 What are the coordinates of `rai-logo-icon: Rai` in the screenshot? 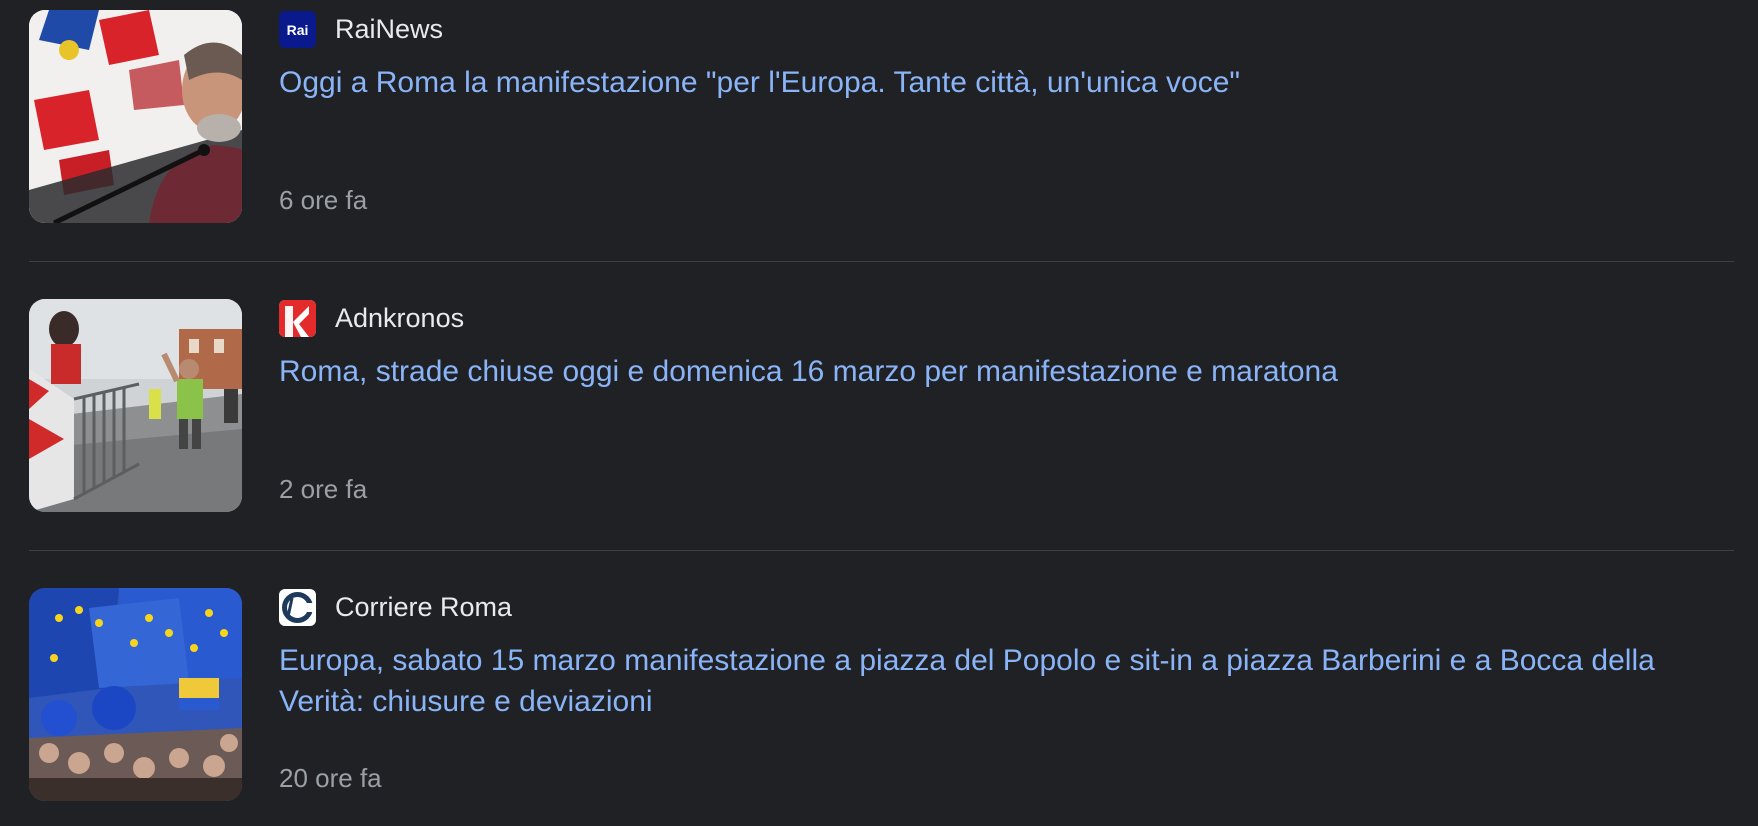 It's located at (297, 29).